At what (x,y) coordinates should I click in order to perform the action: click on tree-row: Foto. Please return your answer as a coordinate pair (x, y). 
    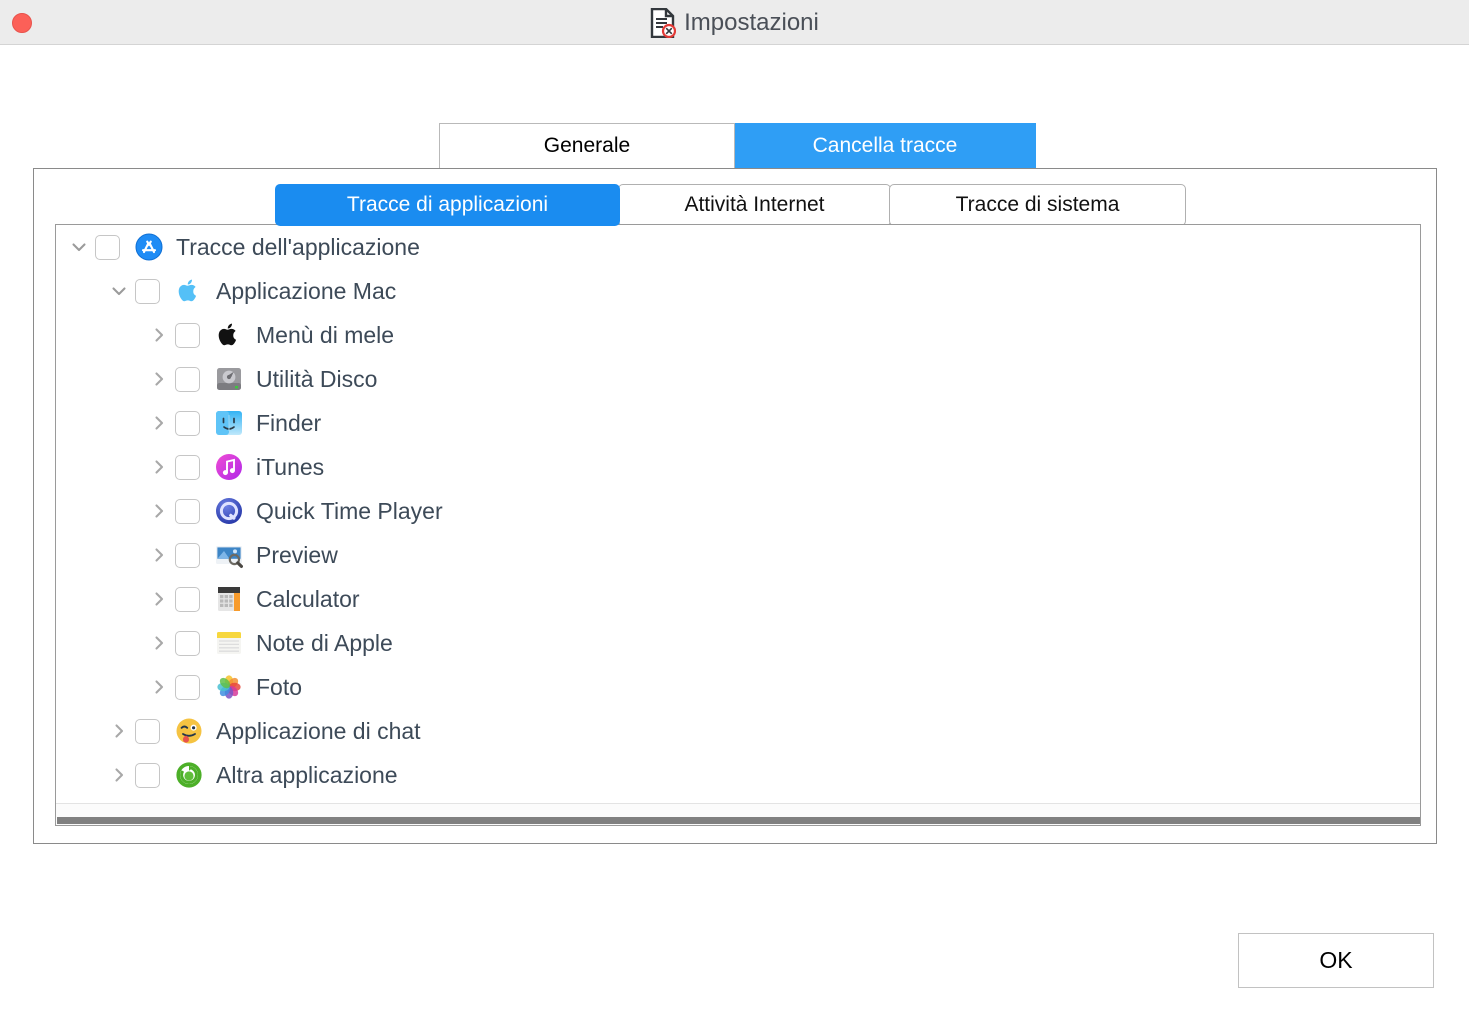
    Looking at the image, I should click on (738, 687).